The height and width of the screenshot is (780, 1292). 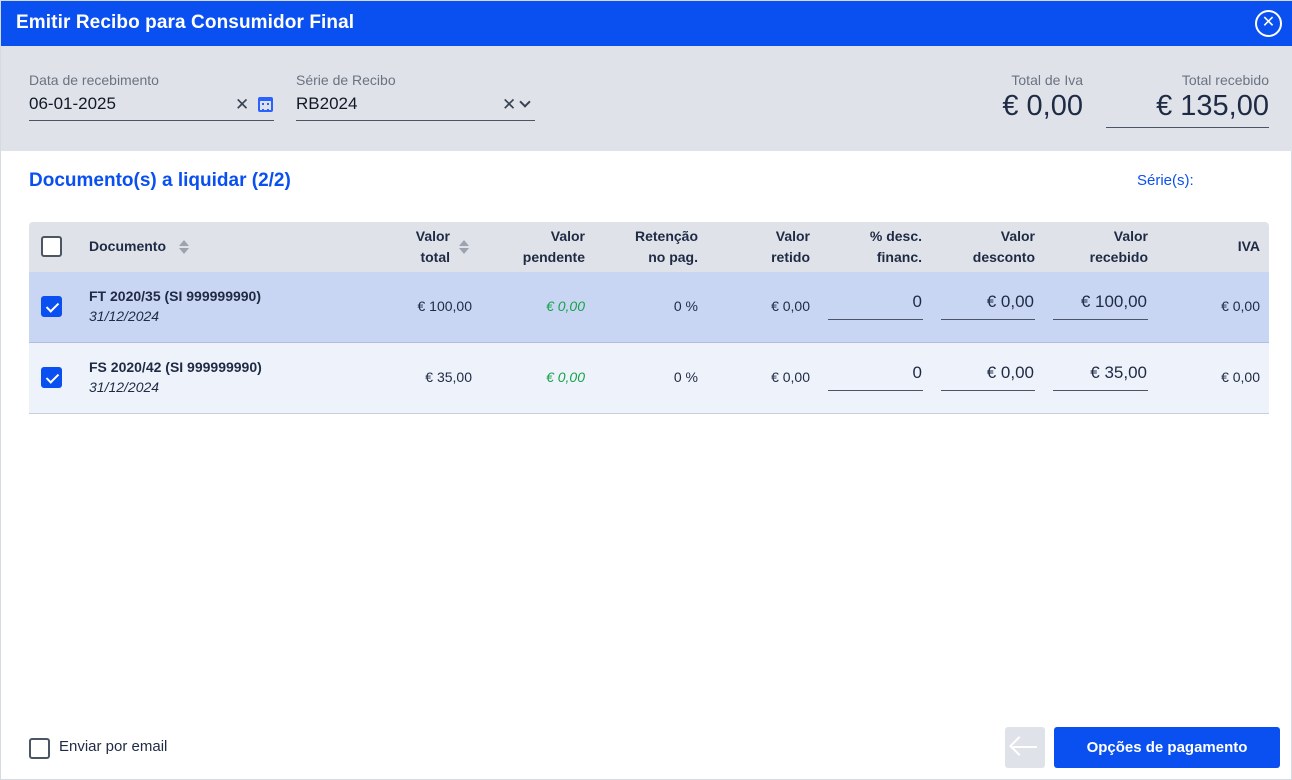 I want to click on chevron-down-icon, so click(x=525, y=102).